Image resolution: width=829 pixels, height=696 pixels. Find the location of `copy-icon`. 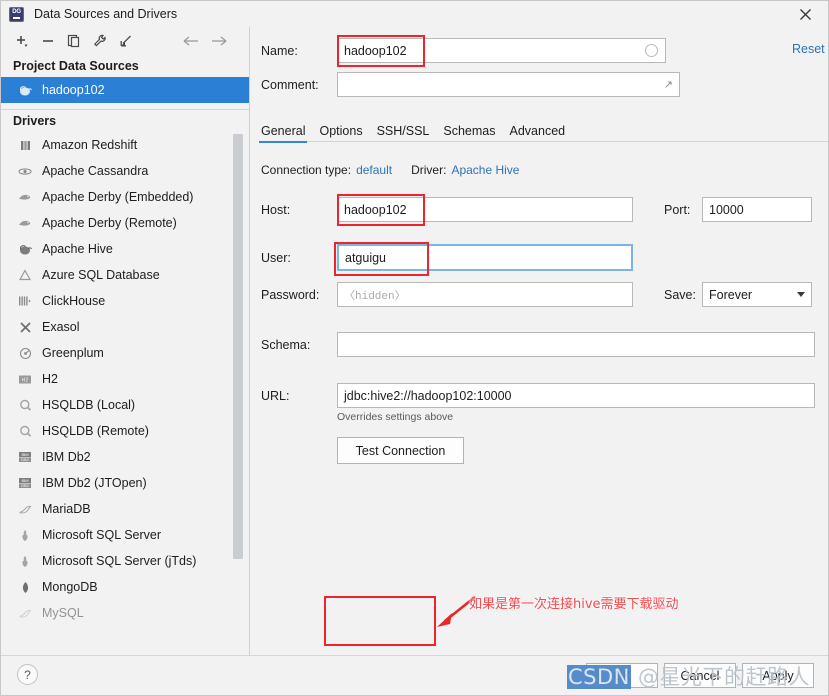

copy-icon is located at coordinates (74, 41).